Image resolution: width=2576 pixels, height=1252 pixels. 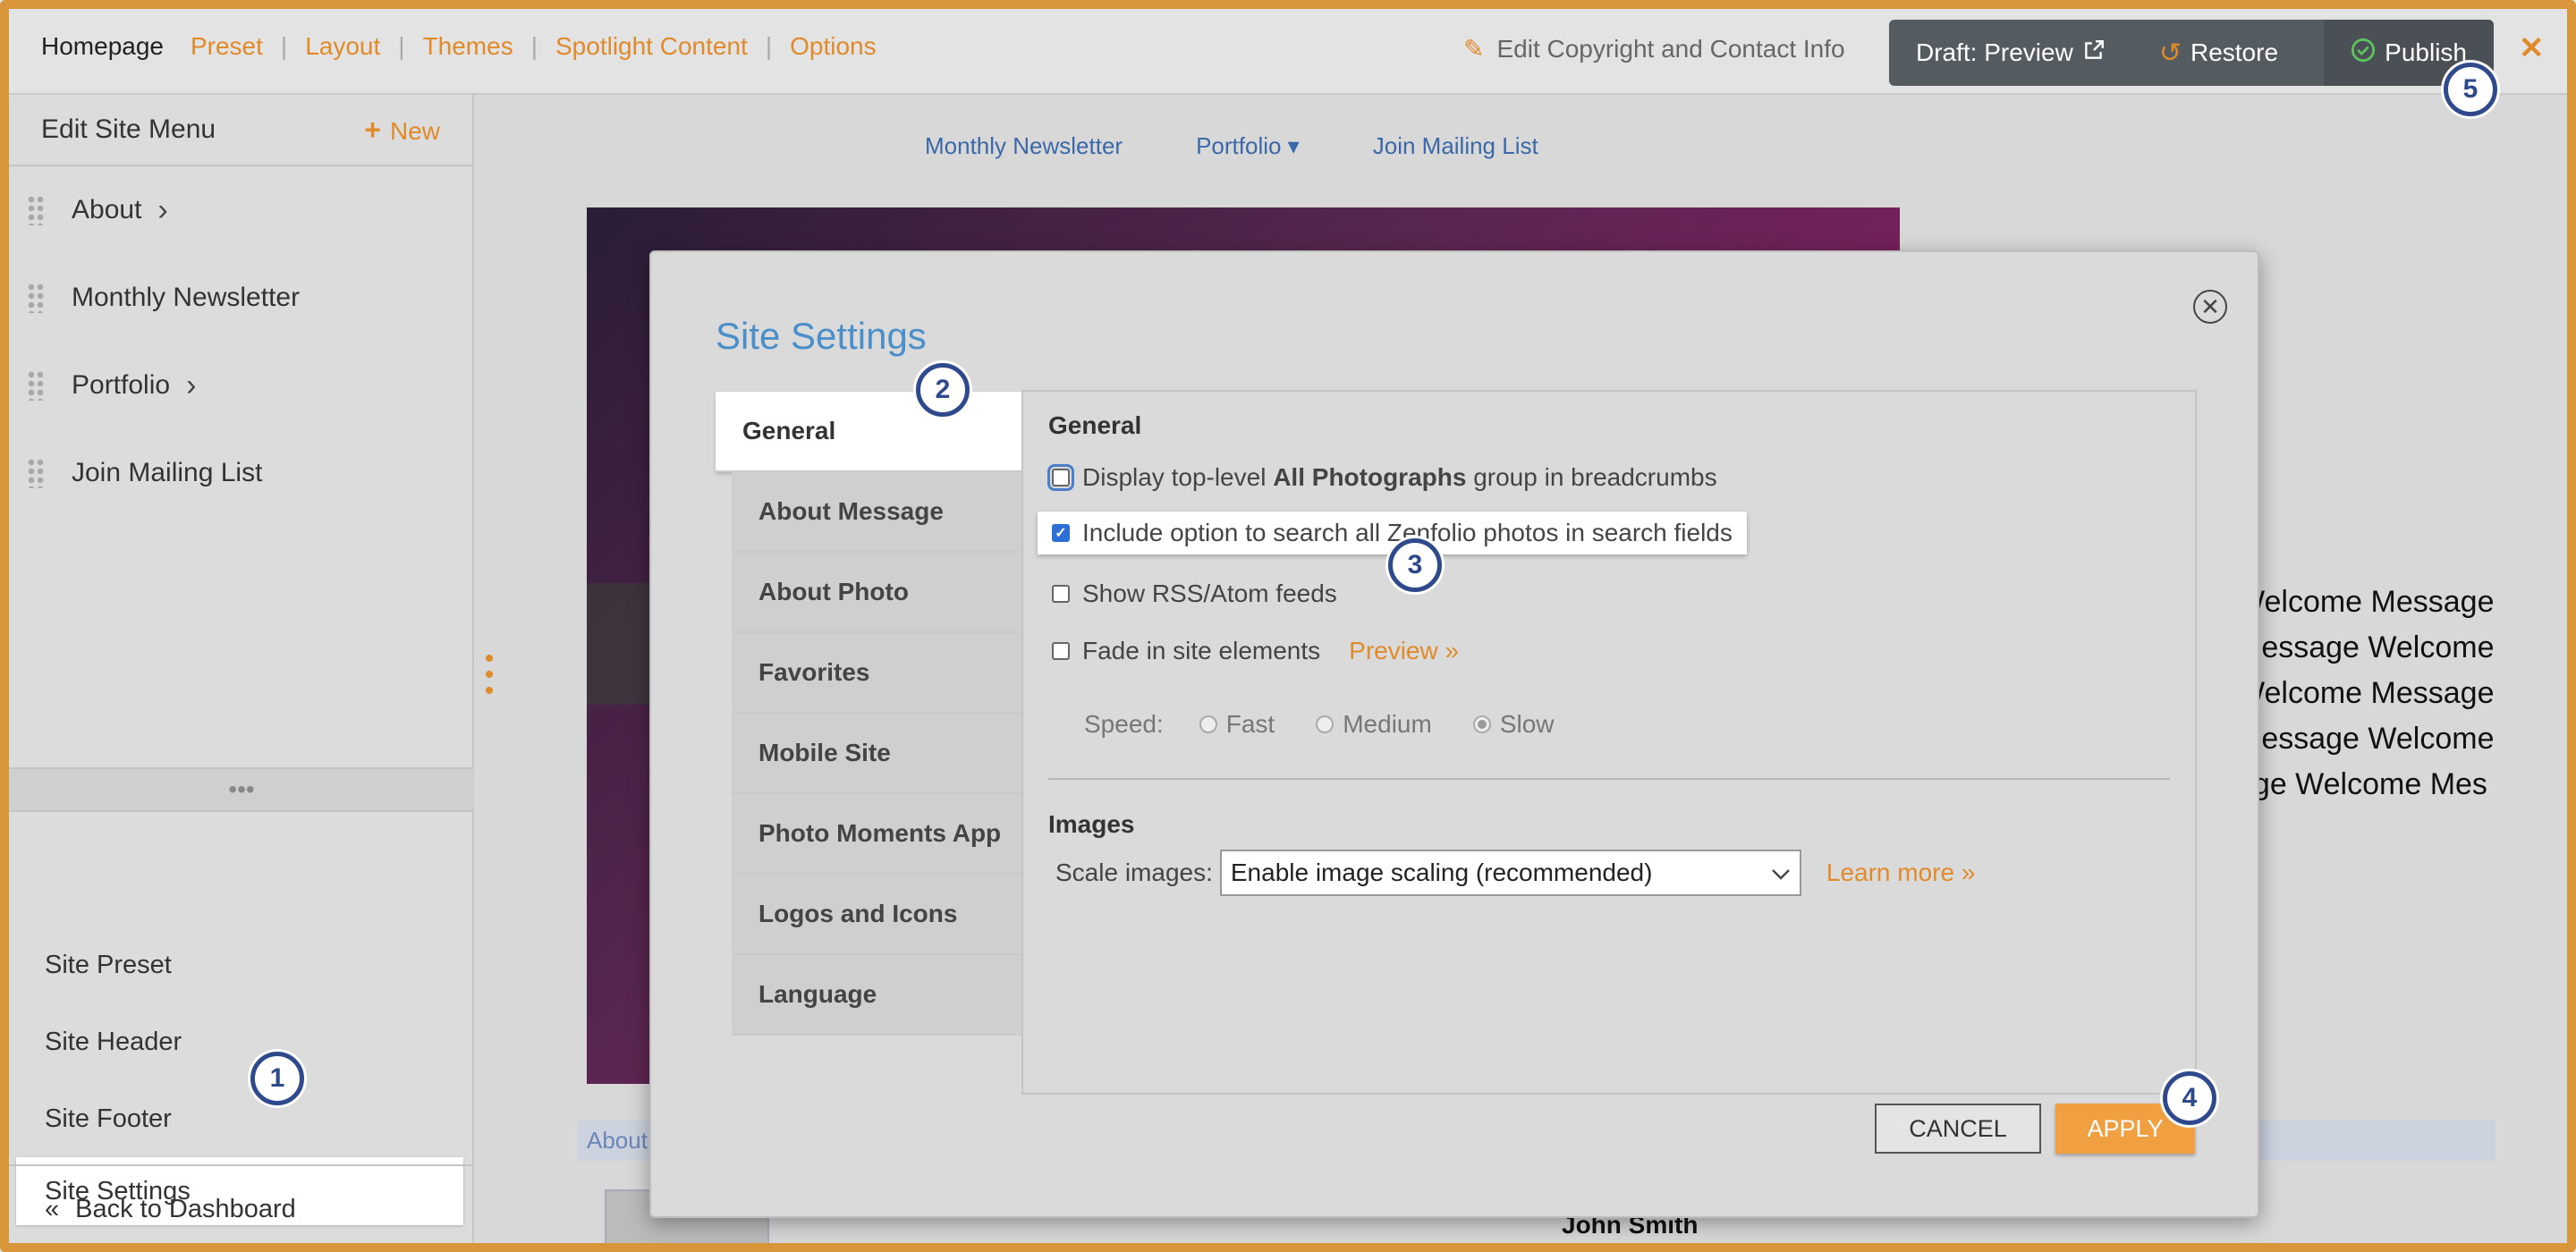 I want to click on sidebar-splitter: •••, so click(x=241, y=790).